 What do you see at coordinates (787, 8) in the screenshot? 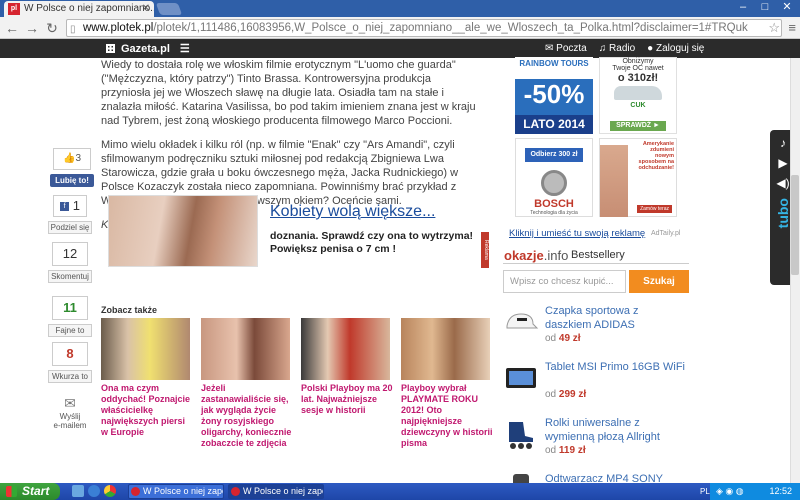
I see `close-window-icon: ✕` at bounding box center [787, 8].